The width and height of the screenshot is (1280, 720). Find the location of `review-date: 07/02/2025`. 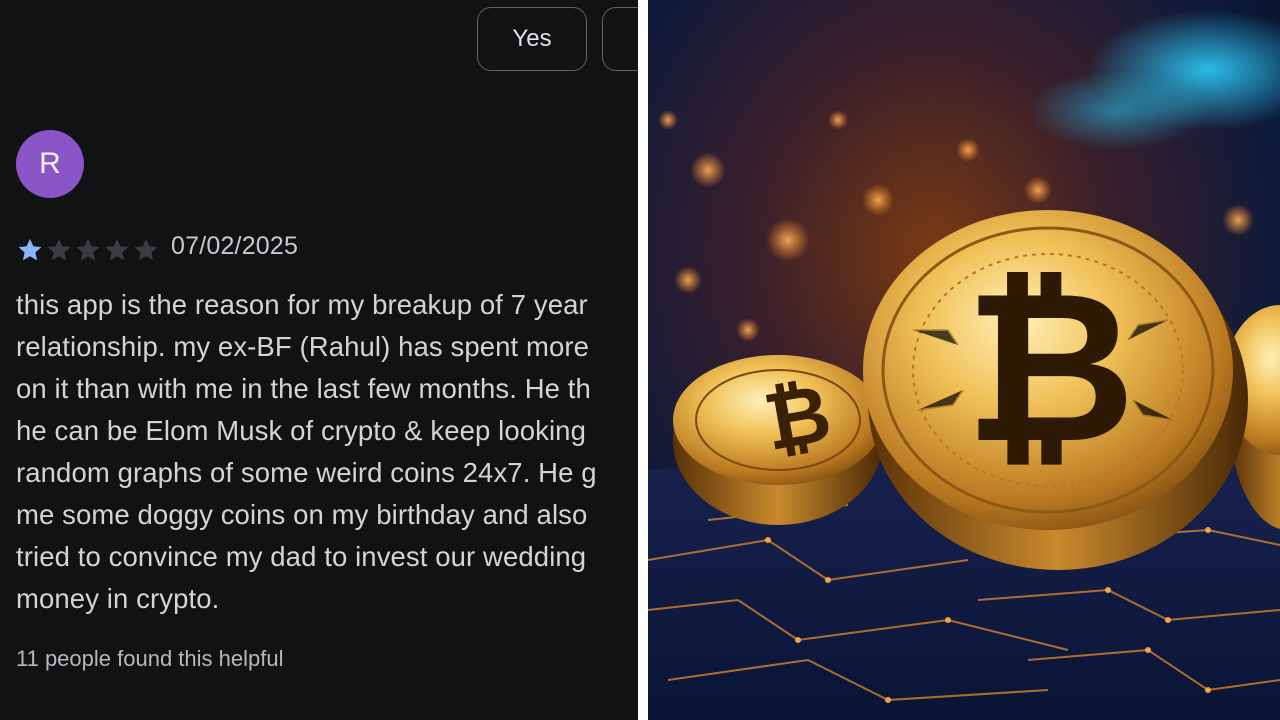

review-date: 07/02/2025 is located at coordinates (235, 246).